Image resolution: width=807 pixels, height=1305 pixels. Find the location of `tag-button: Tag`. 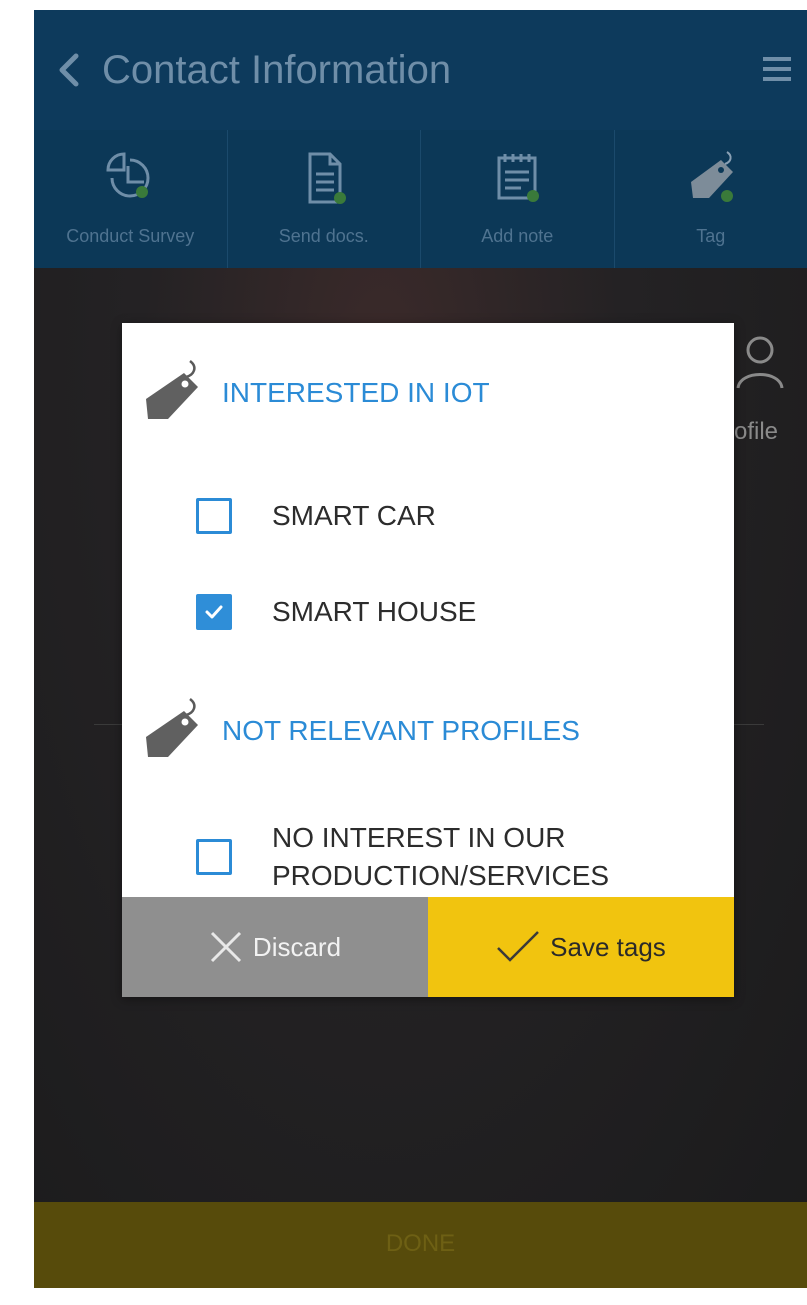

tag-button: Tag is located at coordinates (711, 199).